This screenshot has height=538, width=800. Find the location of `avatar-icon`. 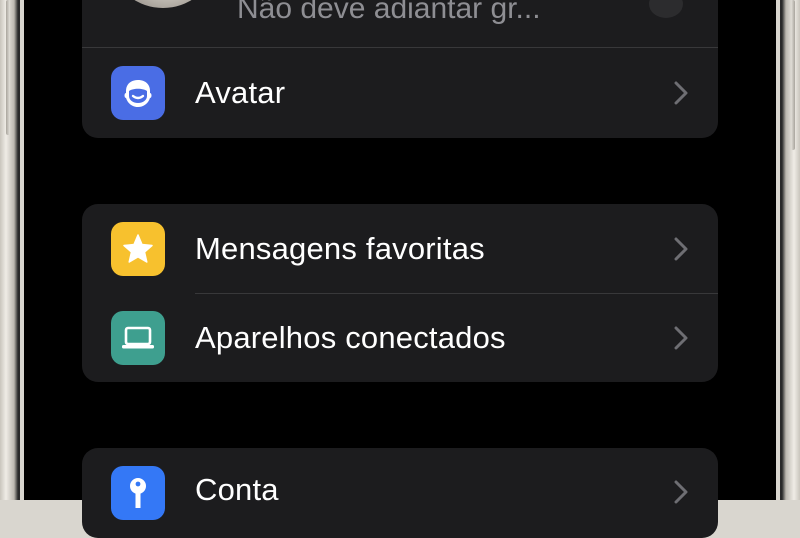

avatar-icon is located at coordinates (138, 93).